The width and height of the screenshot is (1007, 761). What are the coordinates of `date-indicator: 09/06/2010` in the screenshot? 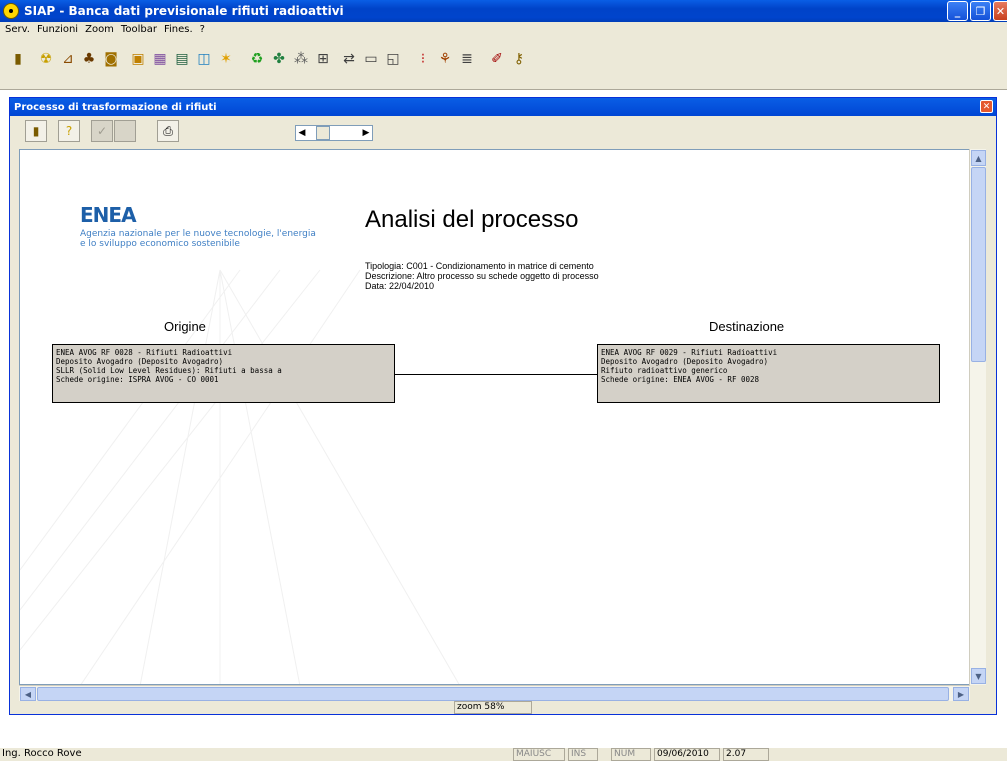 It's located at (687, 754).